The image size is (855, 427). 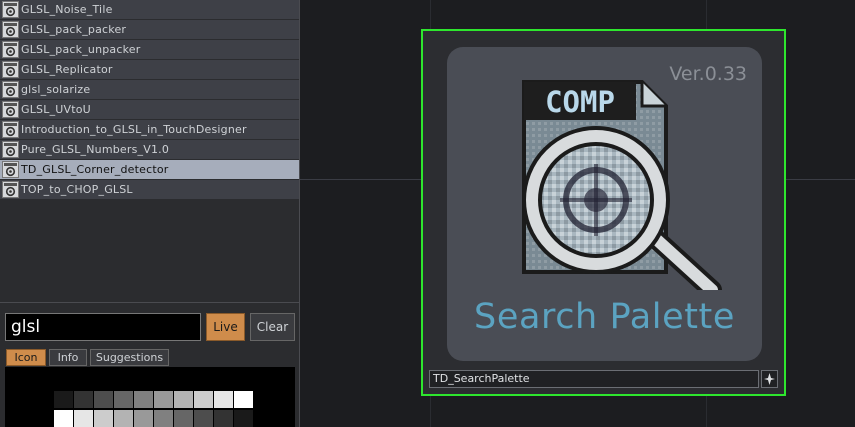 I want to click on search-result-label: glsl_solarize, so click(x=56, y=89).